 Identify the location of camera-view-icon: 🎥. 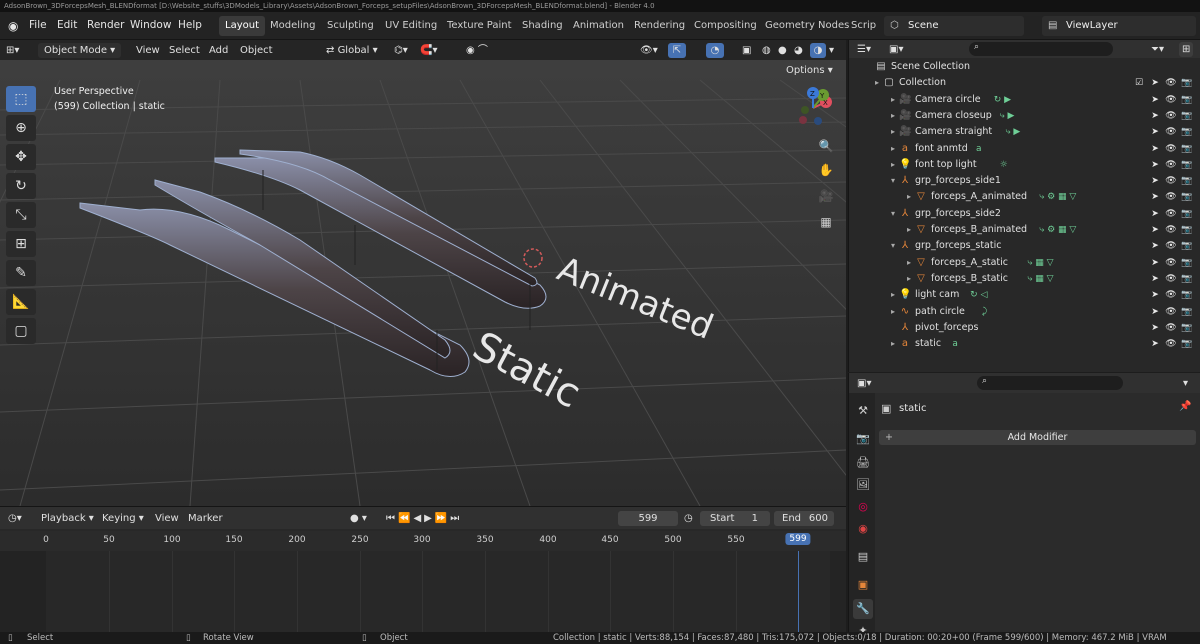
(826, 196).